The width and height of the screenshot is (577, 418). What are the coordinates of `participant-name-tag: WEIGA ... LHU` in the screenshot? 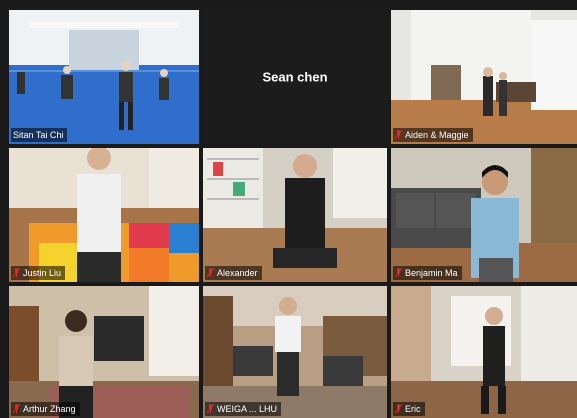 It's located at (243, 409).